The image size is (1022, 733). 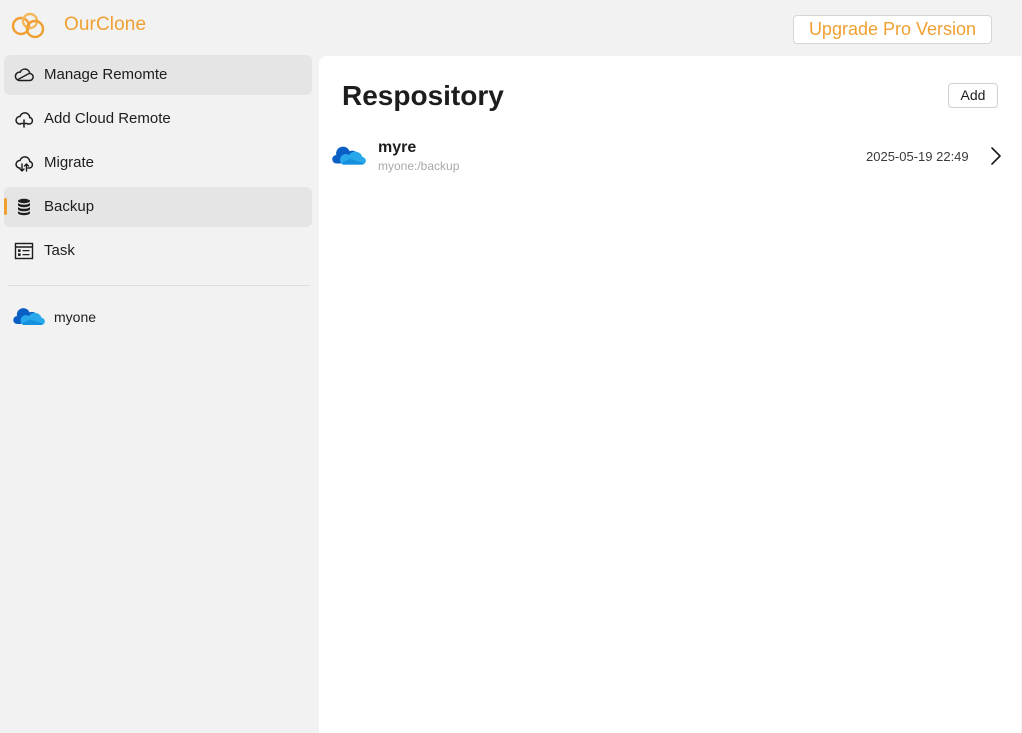 What do you see at coordinates (28, 25) in the screenshot?
I see `app-logo-icon` at bounding box center [28, 25].